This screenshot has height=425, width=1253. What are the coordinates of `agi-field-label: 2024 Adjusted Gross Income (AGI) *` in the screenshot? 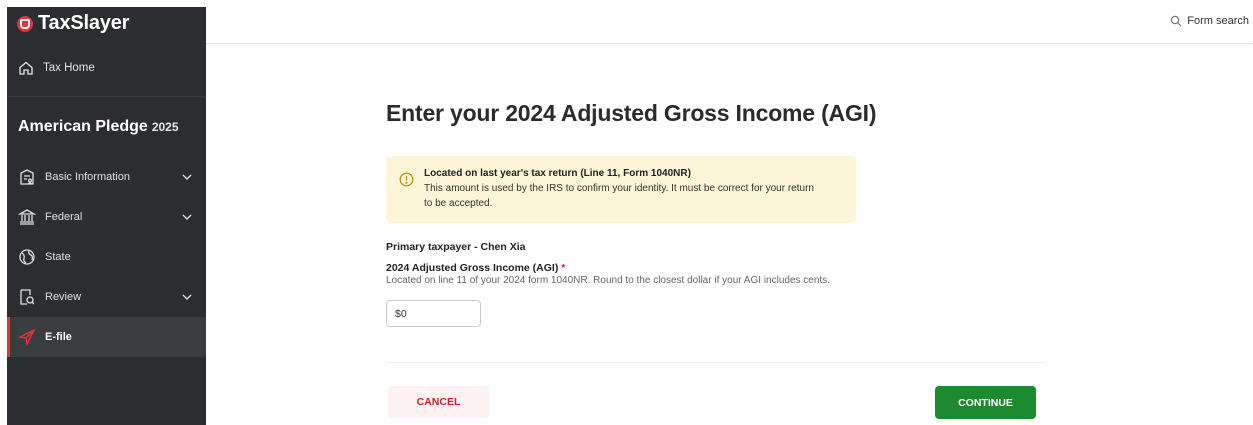 It's located at (475, 268).